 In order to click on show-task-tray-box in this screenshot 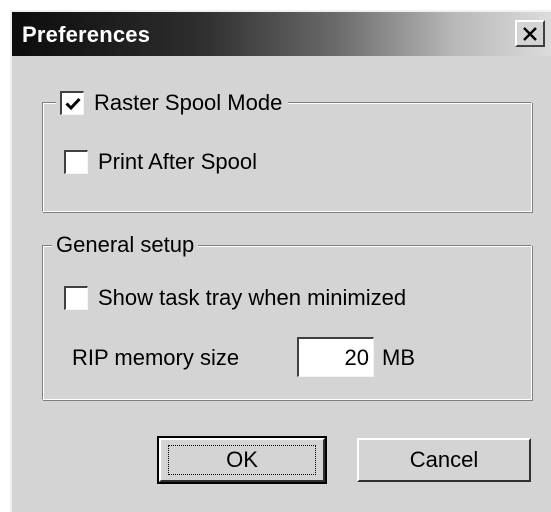, I will do `click(76, 298)`.